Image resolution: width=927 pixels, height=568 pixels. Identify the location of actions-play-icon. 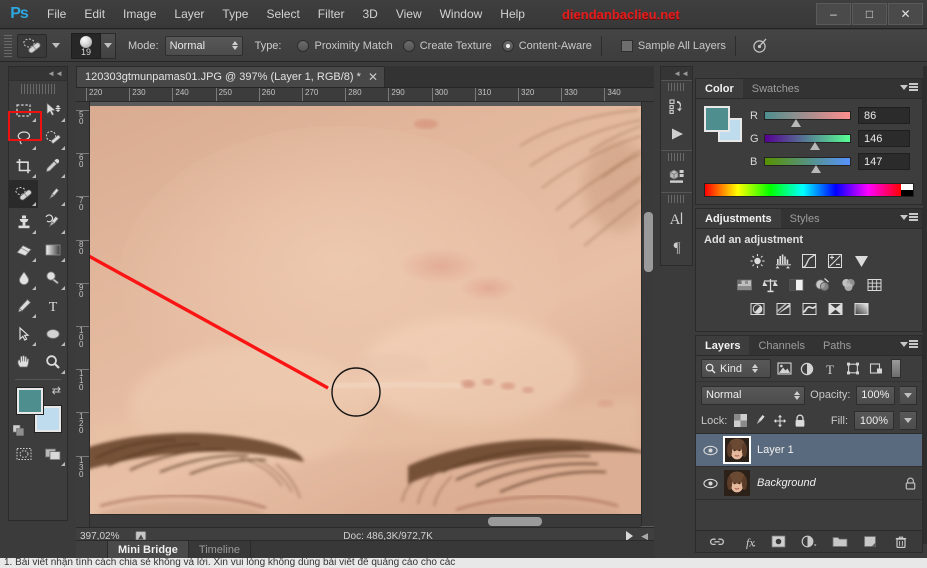
(676, 134).